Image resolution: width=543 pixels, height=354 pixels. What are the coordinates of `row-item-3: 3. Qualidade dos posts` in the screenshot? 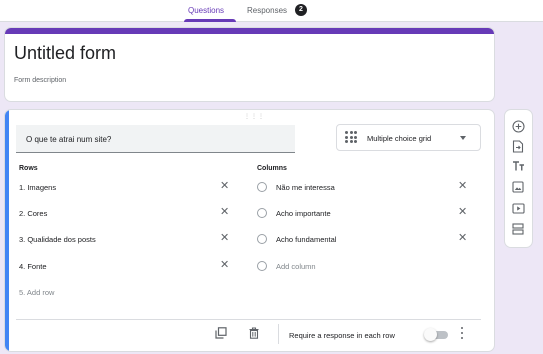 It's located at (57, 239).